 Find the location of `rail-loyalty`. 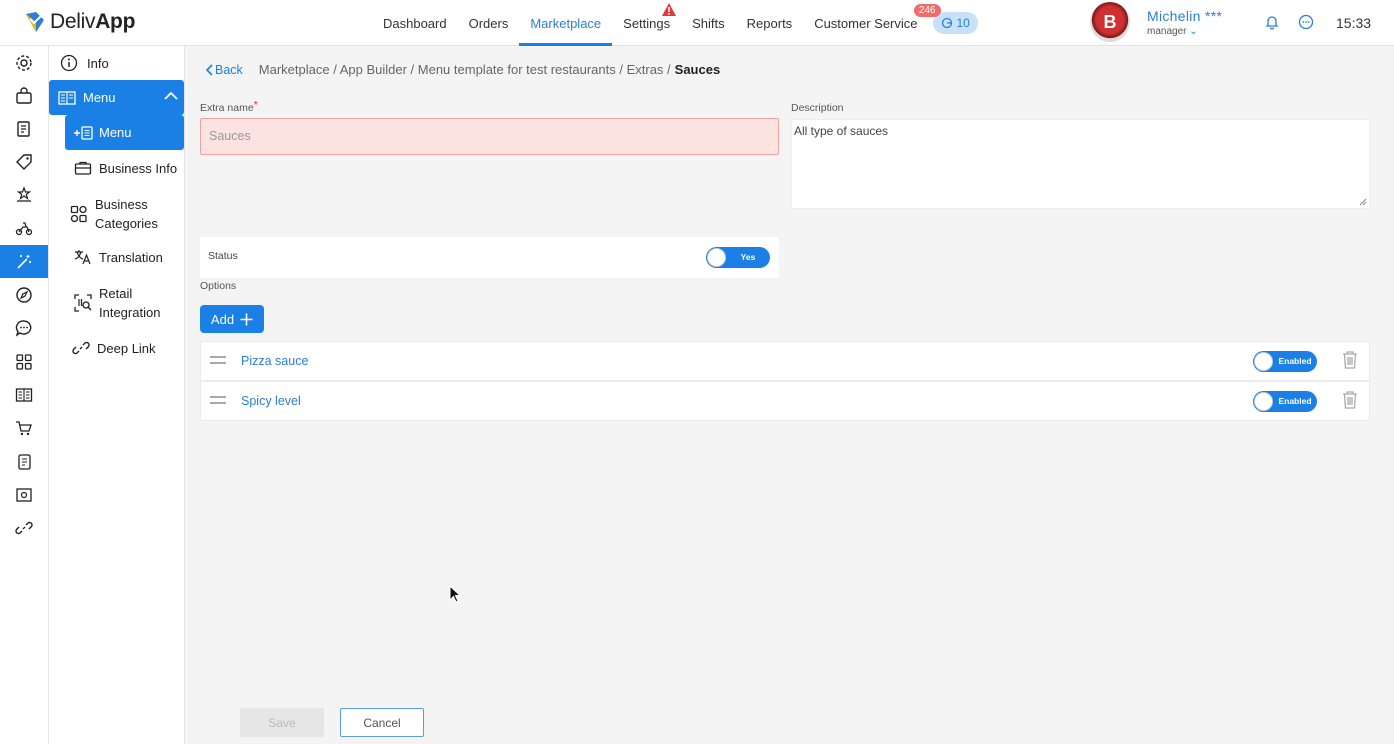

rail-loyalty is located at coordinates (24, 194).